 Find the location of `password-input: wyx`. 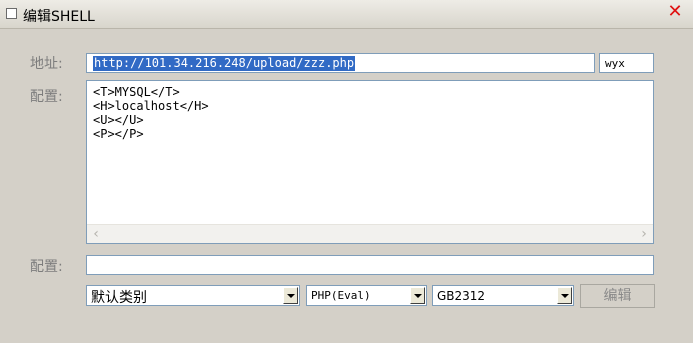

password-input: wyx is located at coordinates (626, 63).